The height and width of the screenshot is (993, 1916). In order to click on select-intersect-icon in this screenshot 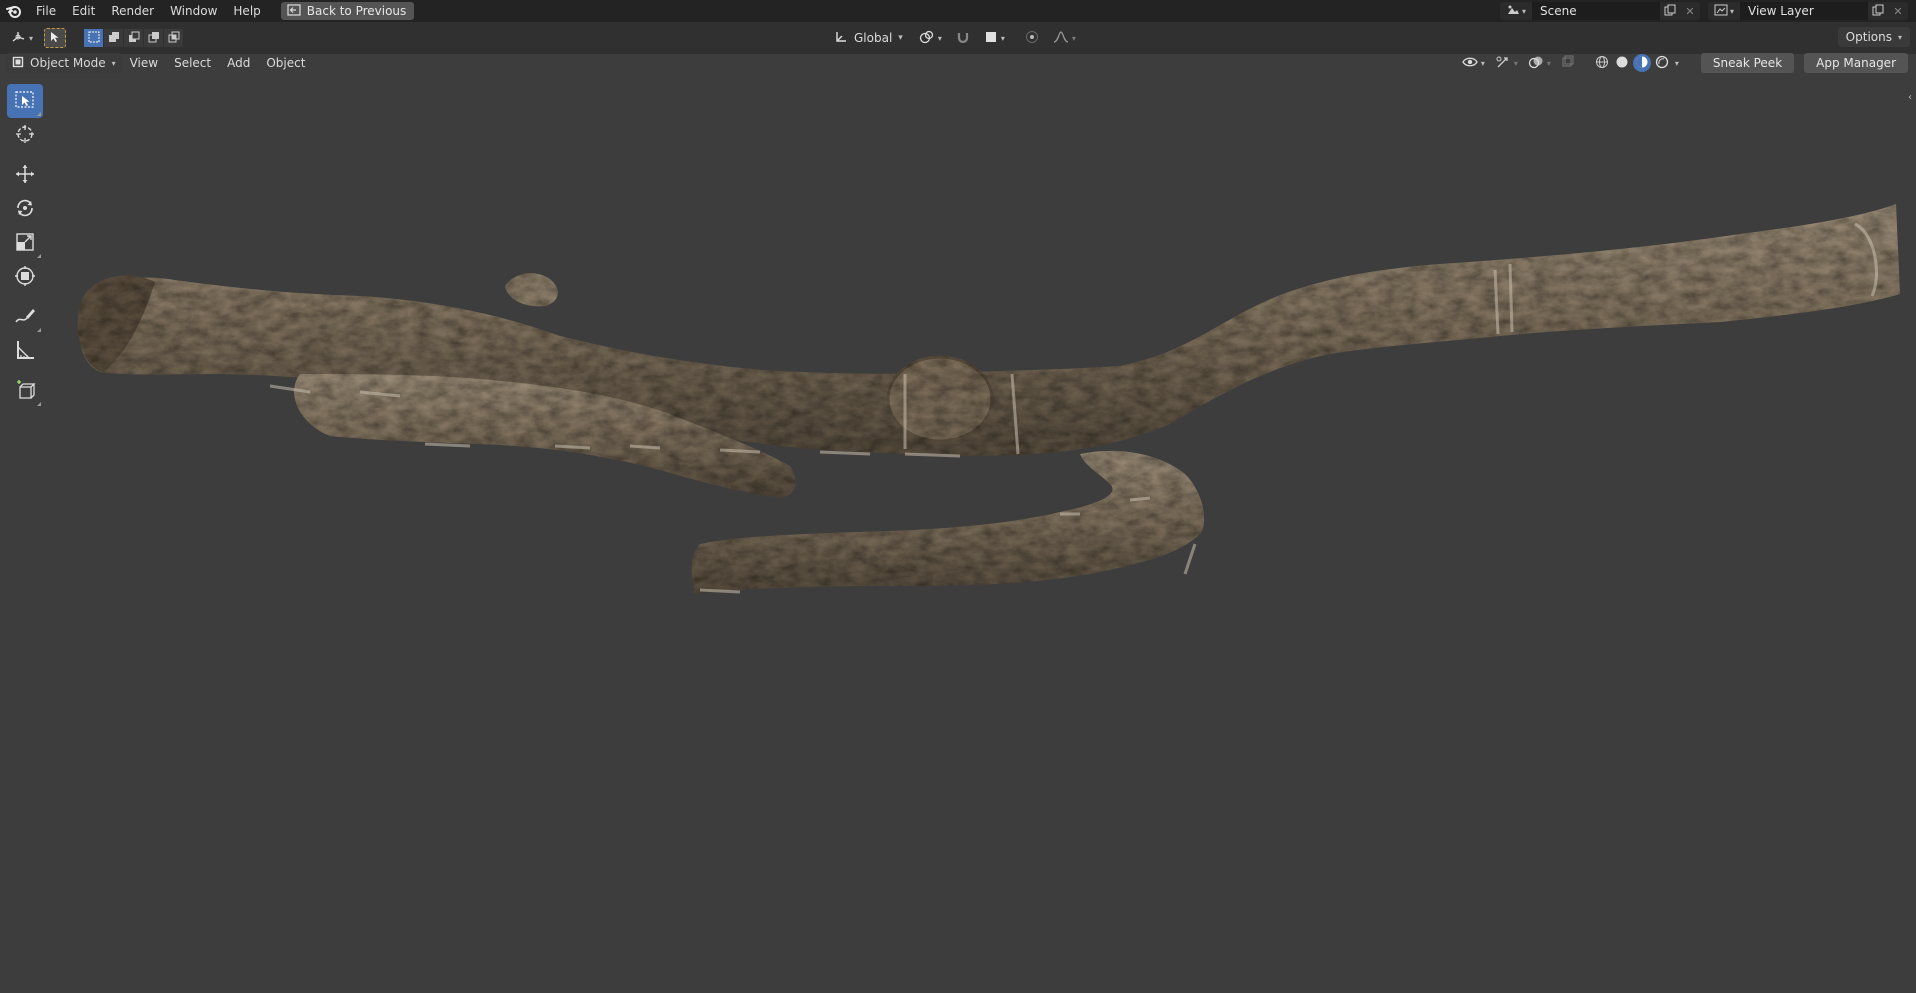, I will do `click(174, 38)`.